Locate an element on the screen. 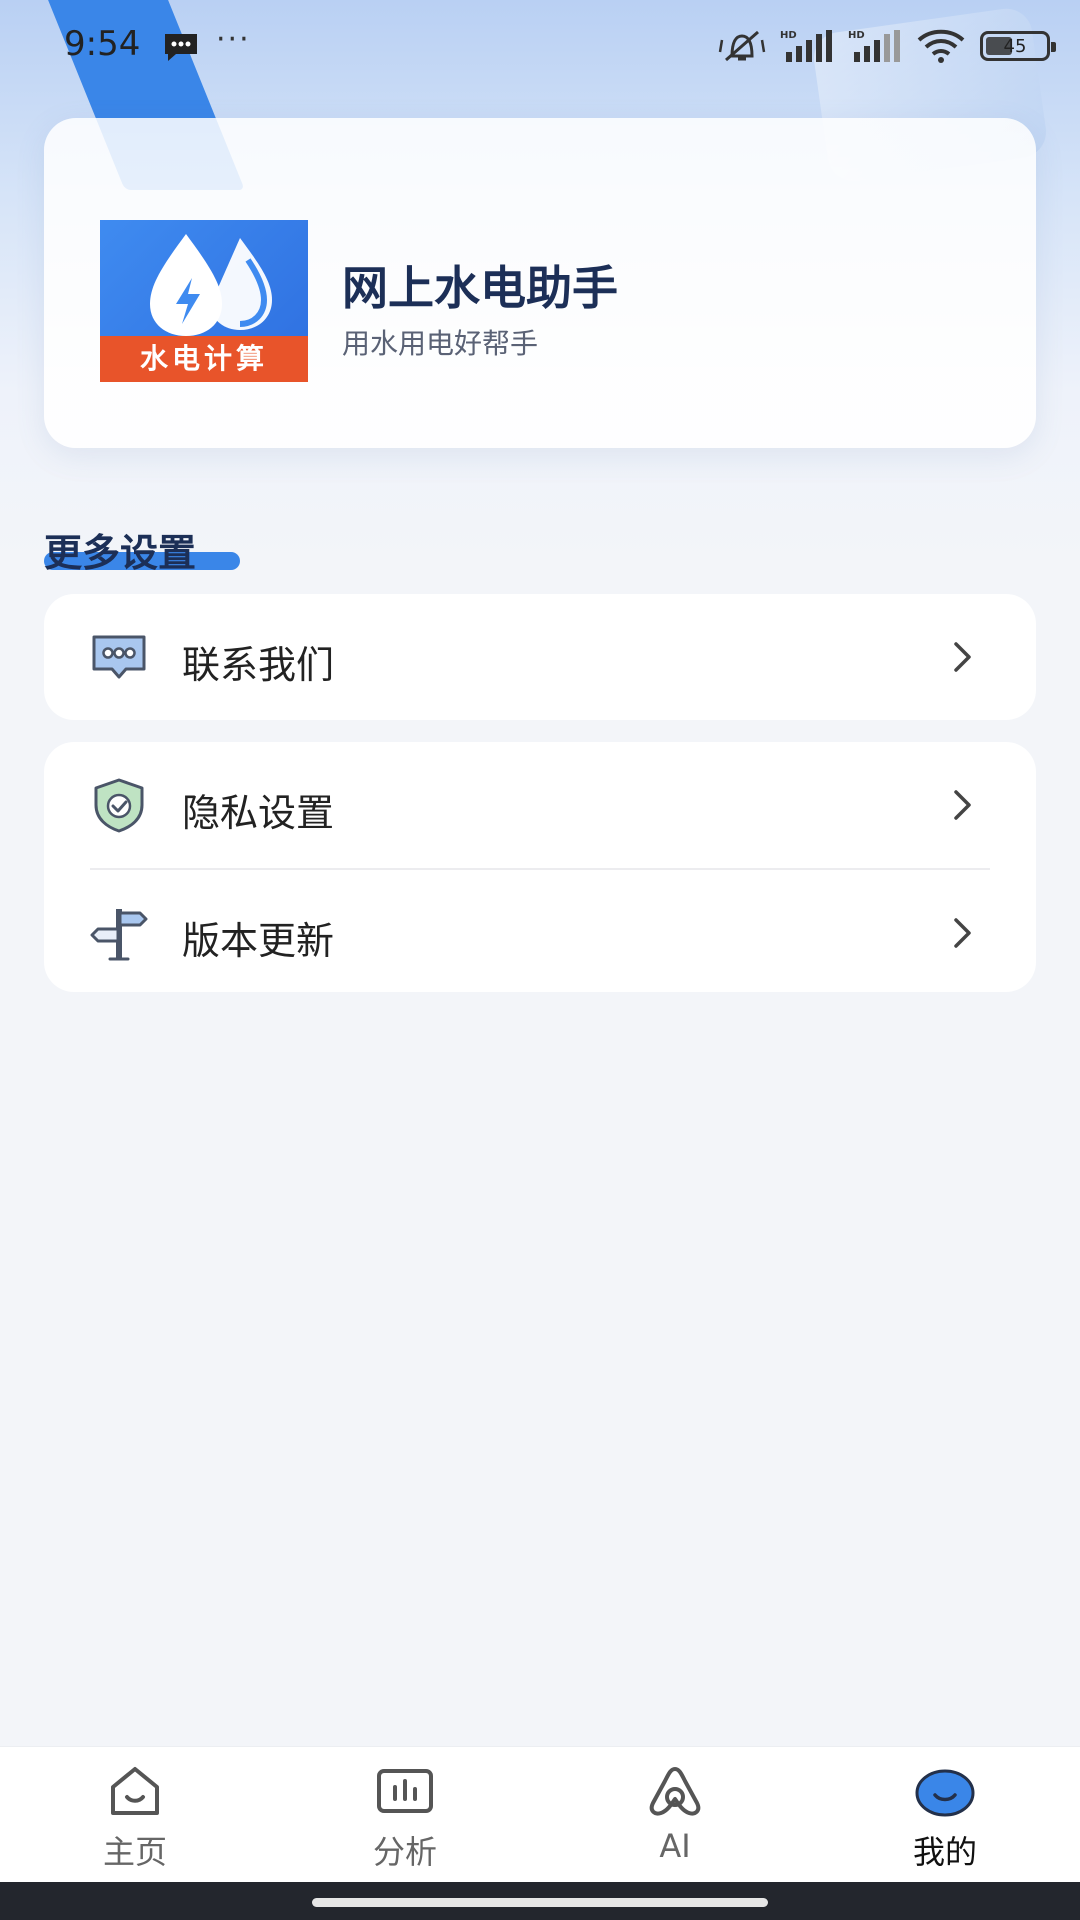 This screenshot has width=1080, height=1920. nav-item-ai: AI is located at coordinates (675, 1815).